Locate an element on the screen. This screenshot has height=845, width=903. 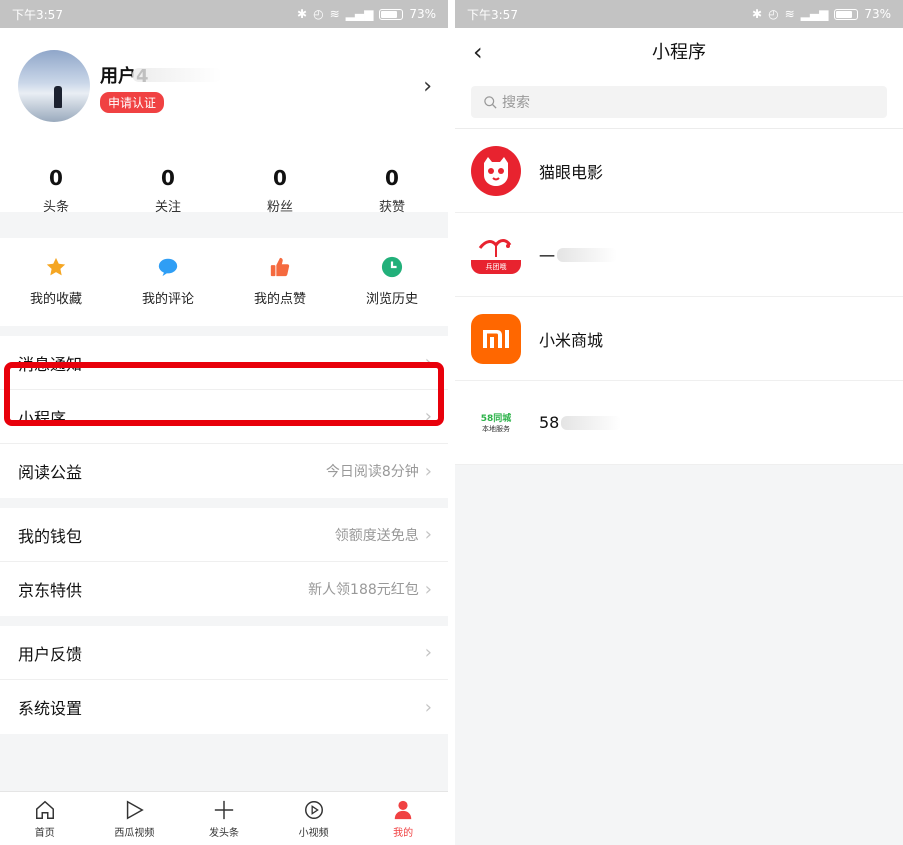
search-input: 搜索 is located at coordinates (679, 102).